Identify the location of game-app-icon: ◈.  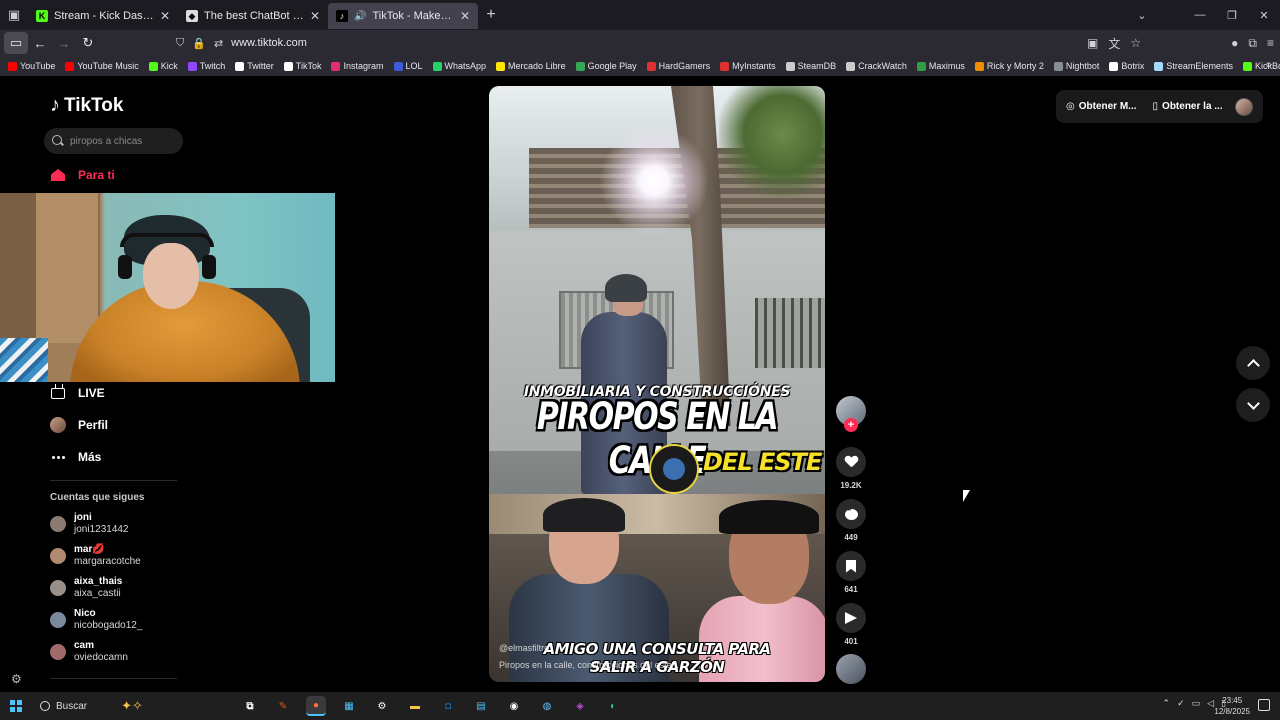
(580, 706).